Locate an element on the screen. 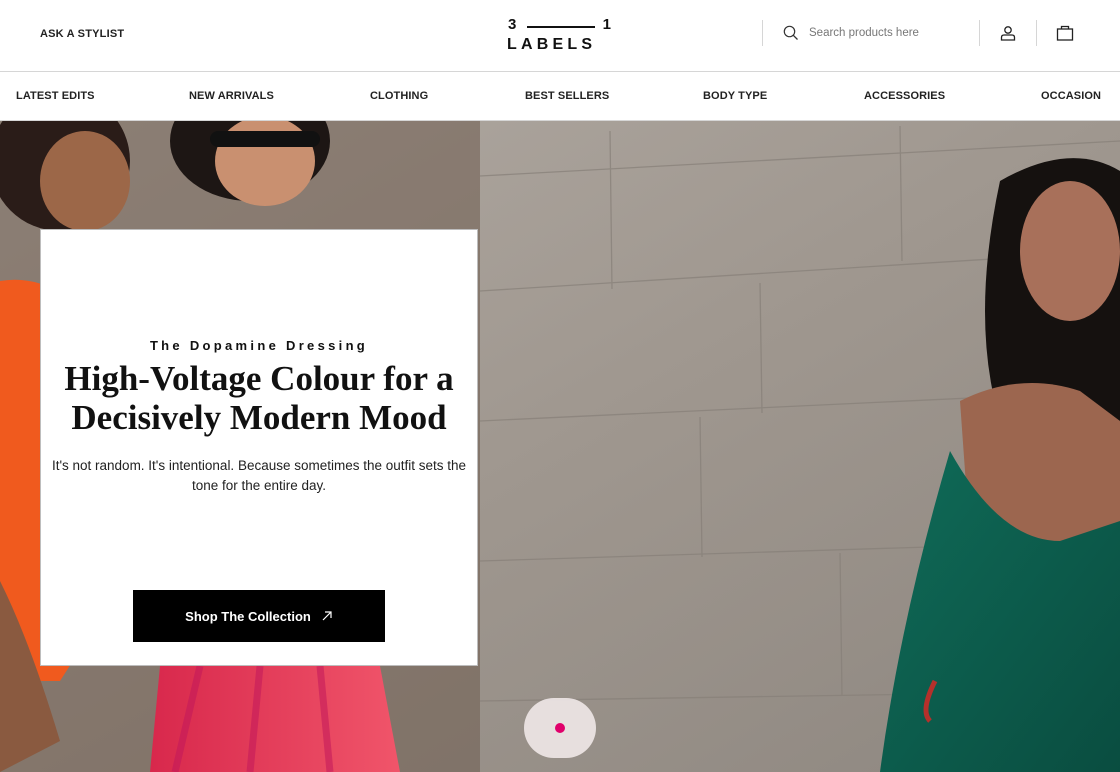  nav-best-sellers: BEST SELLERS is located at coordinates (567, 96).